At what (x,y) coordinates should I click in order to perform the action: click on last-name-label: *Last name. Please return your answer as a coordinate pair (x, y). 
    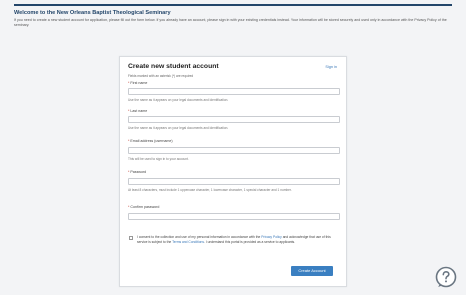
    Looking at the image, I should click on (138, 111).